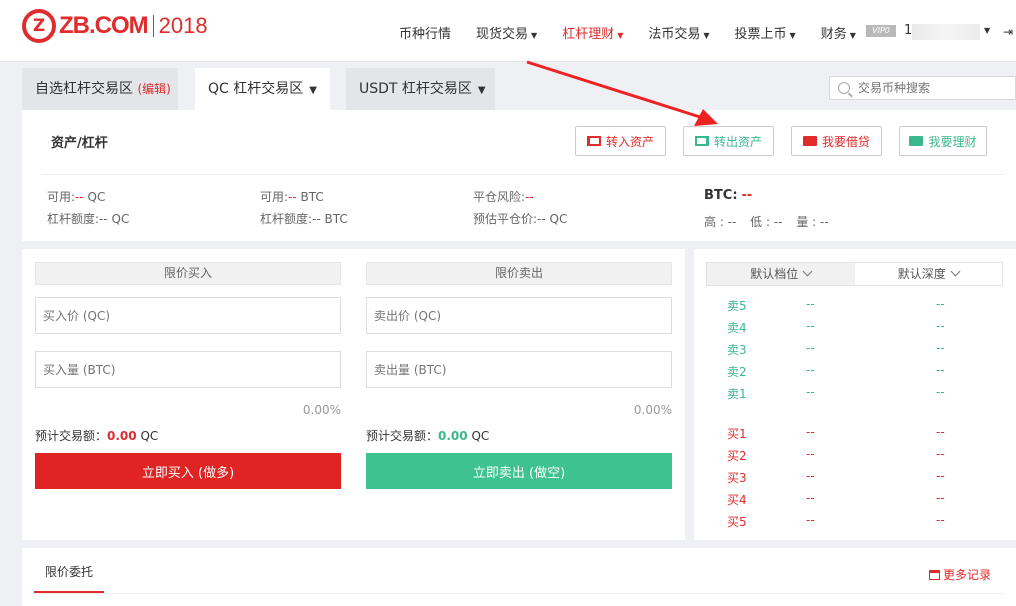 Image resolution: width=1016 pixels, height=606 pixels. What do you see at coordinates (678, 32) in the screenshot?
I see `nav-item-fiat-trade: 法币交易 ▼` at bounding box center [678, 32].